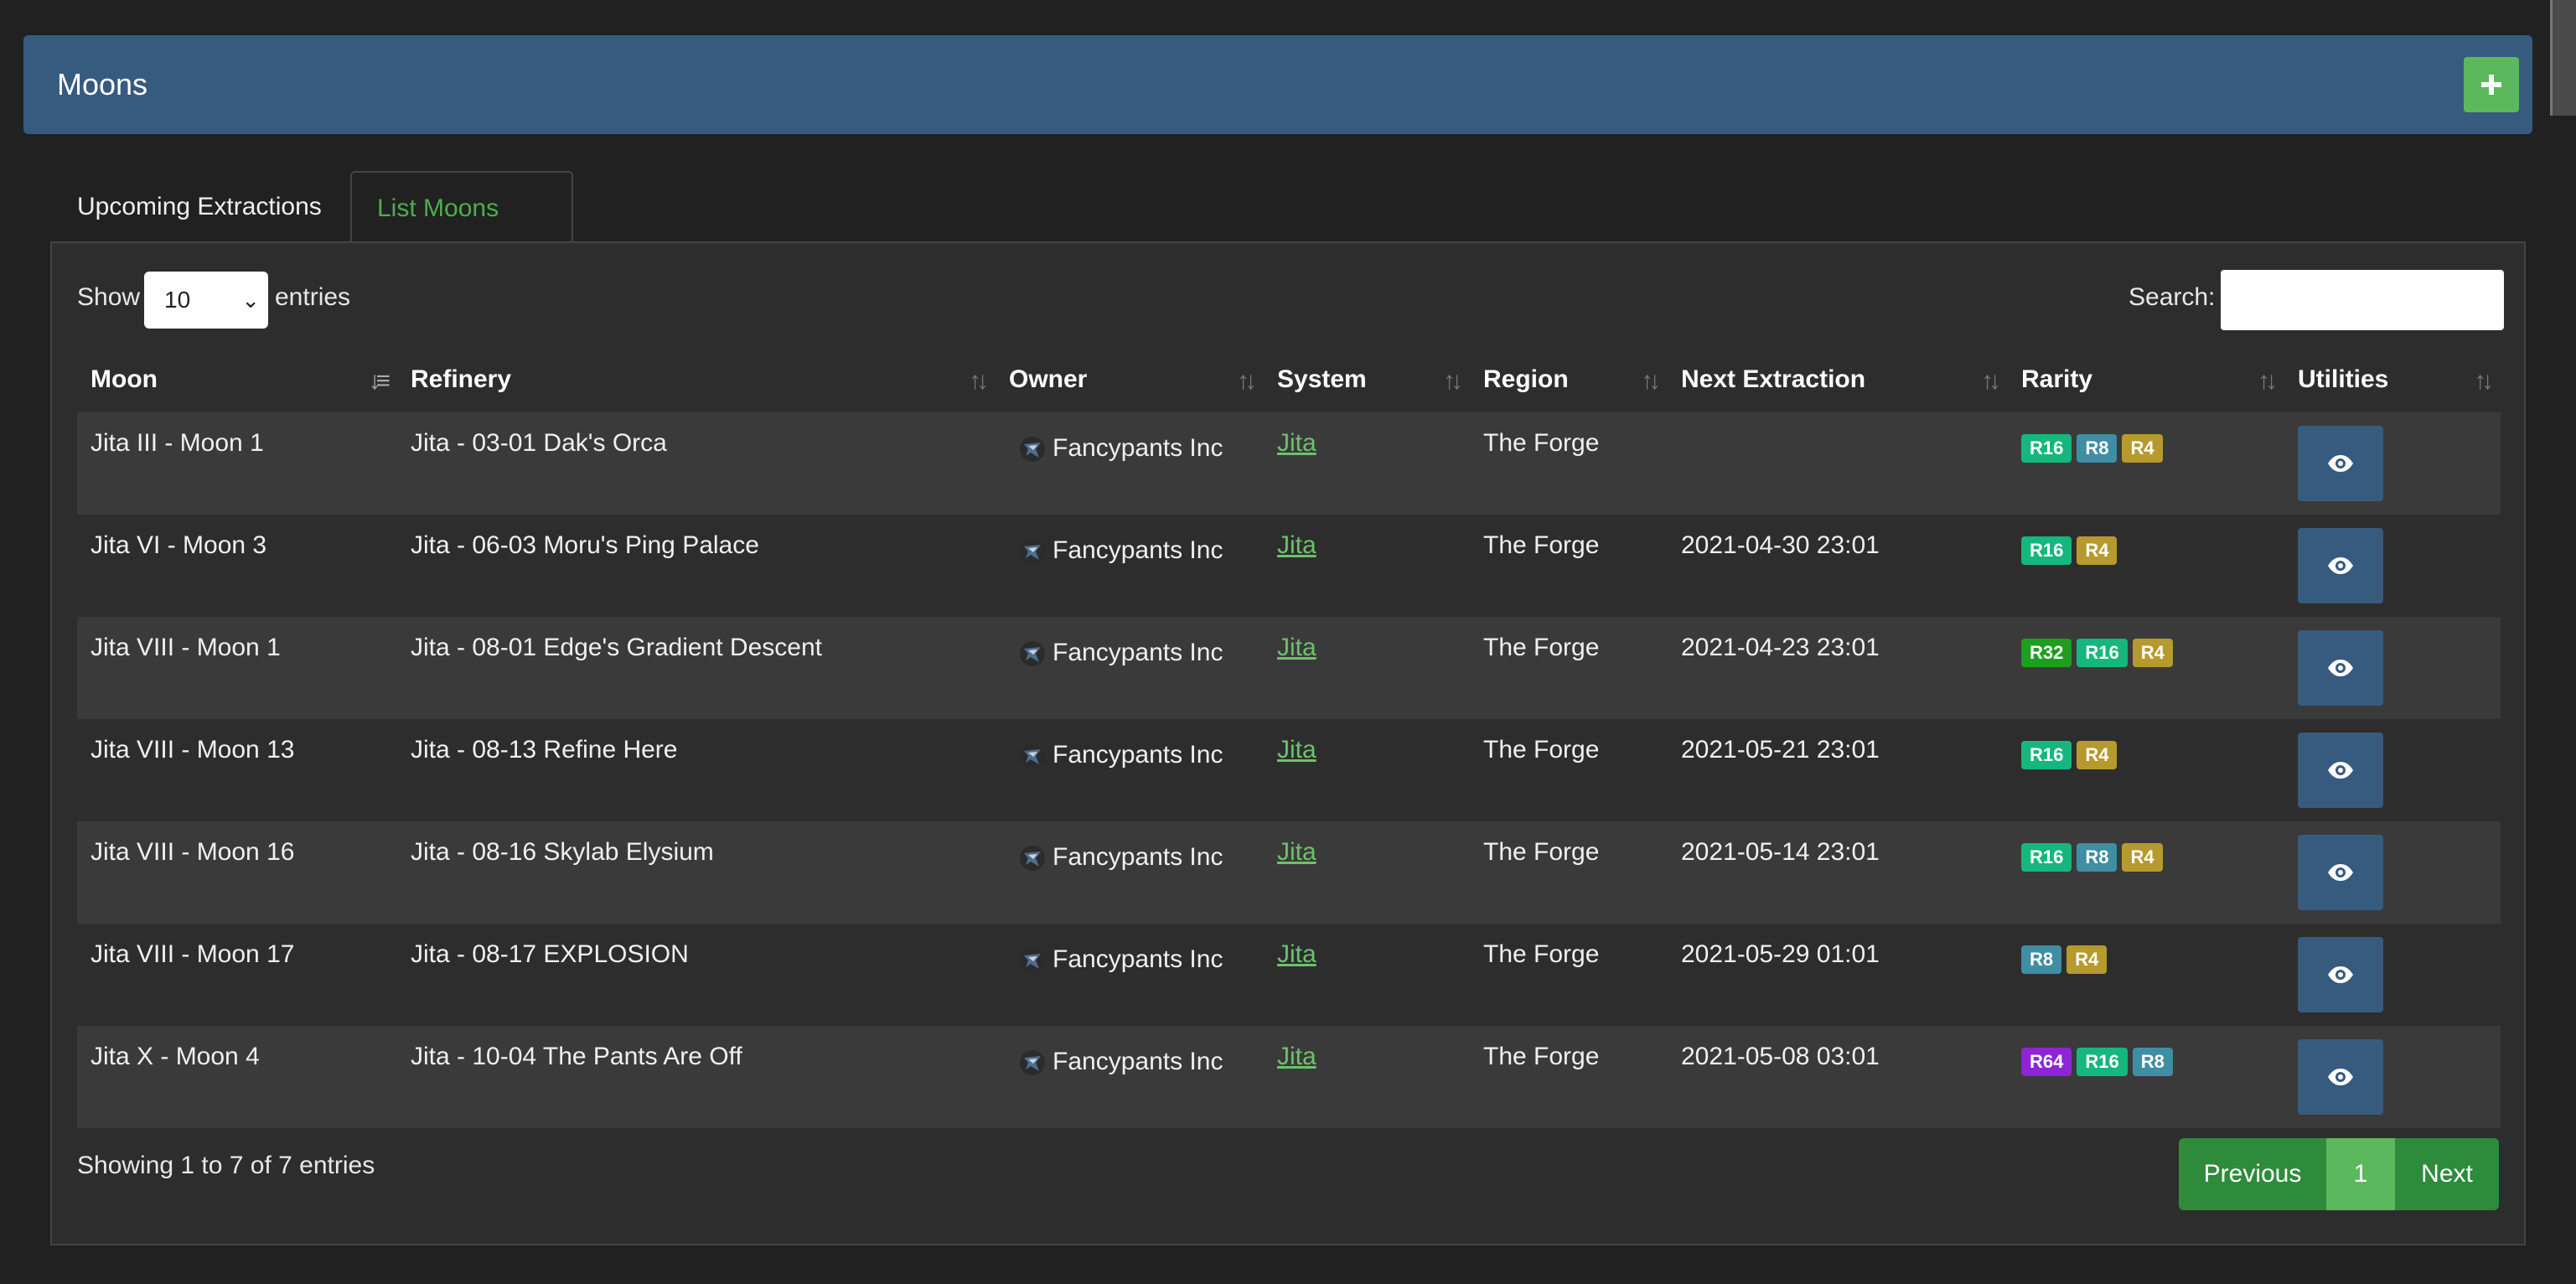 The width and height of the screenshot is (2576, 1284). What do you see at coordinates (1277, 84) in the screenshot?
I see `page-header: Moons` at bounding box center [1277, 84].